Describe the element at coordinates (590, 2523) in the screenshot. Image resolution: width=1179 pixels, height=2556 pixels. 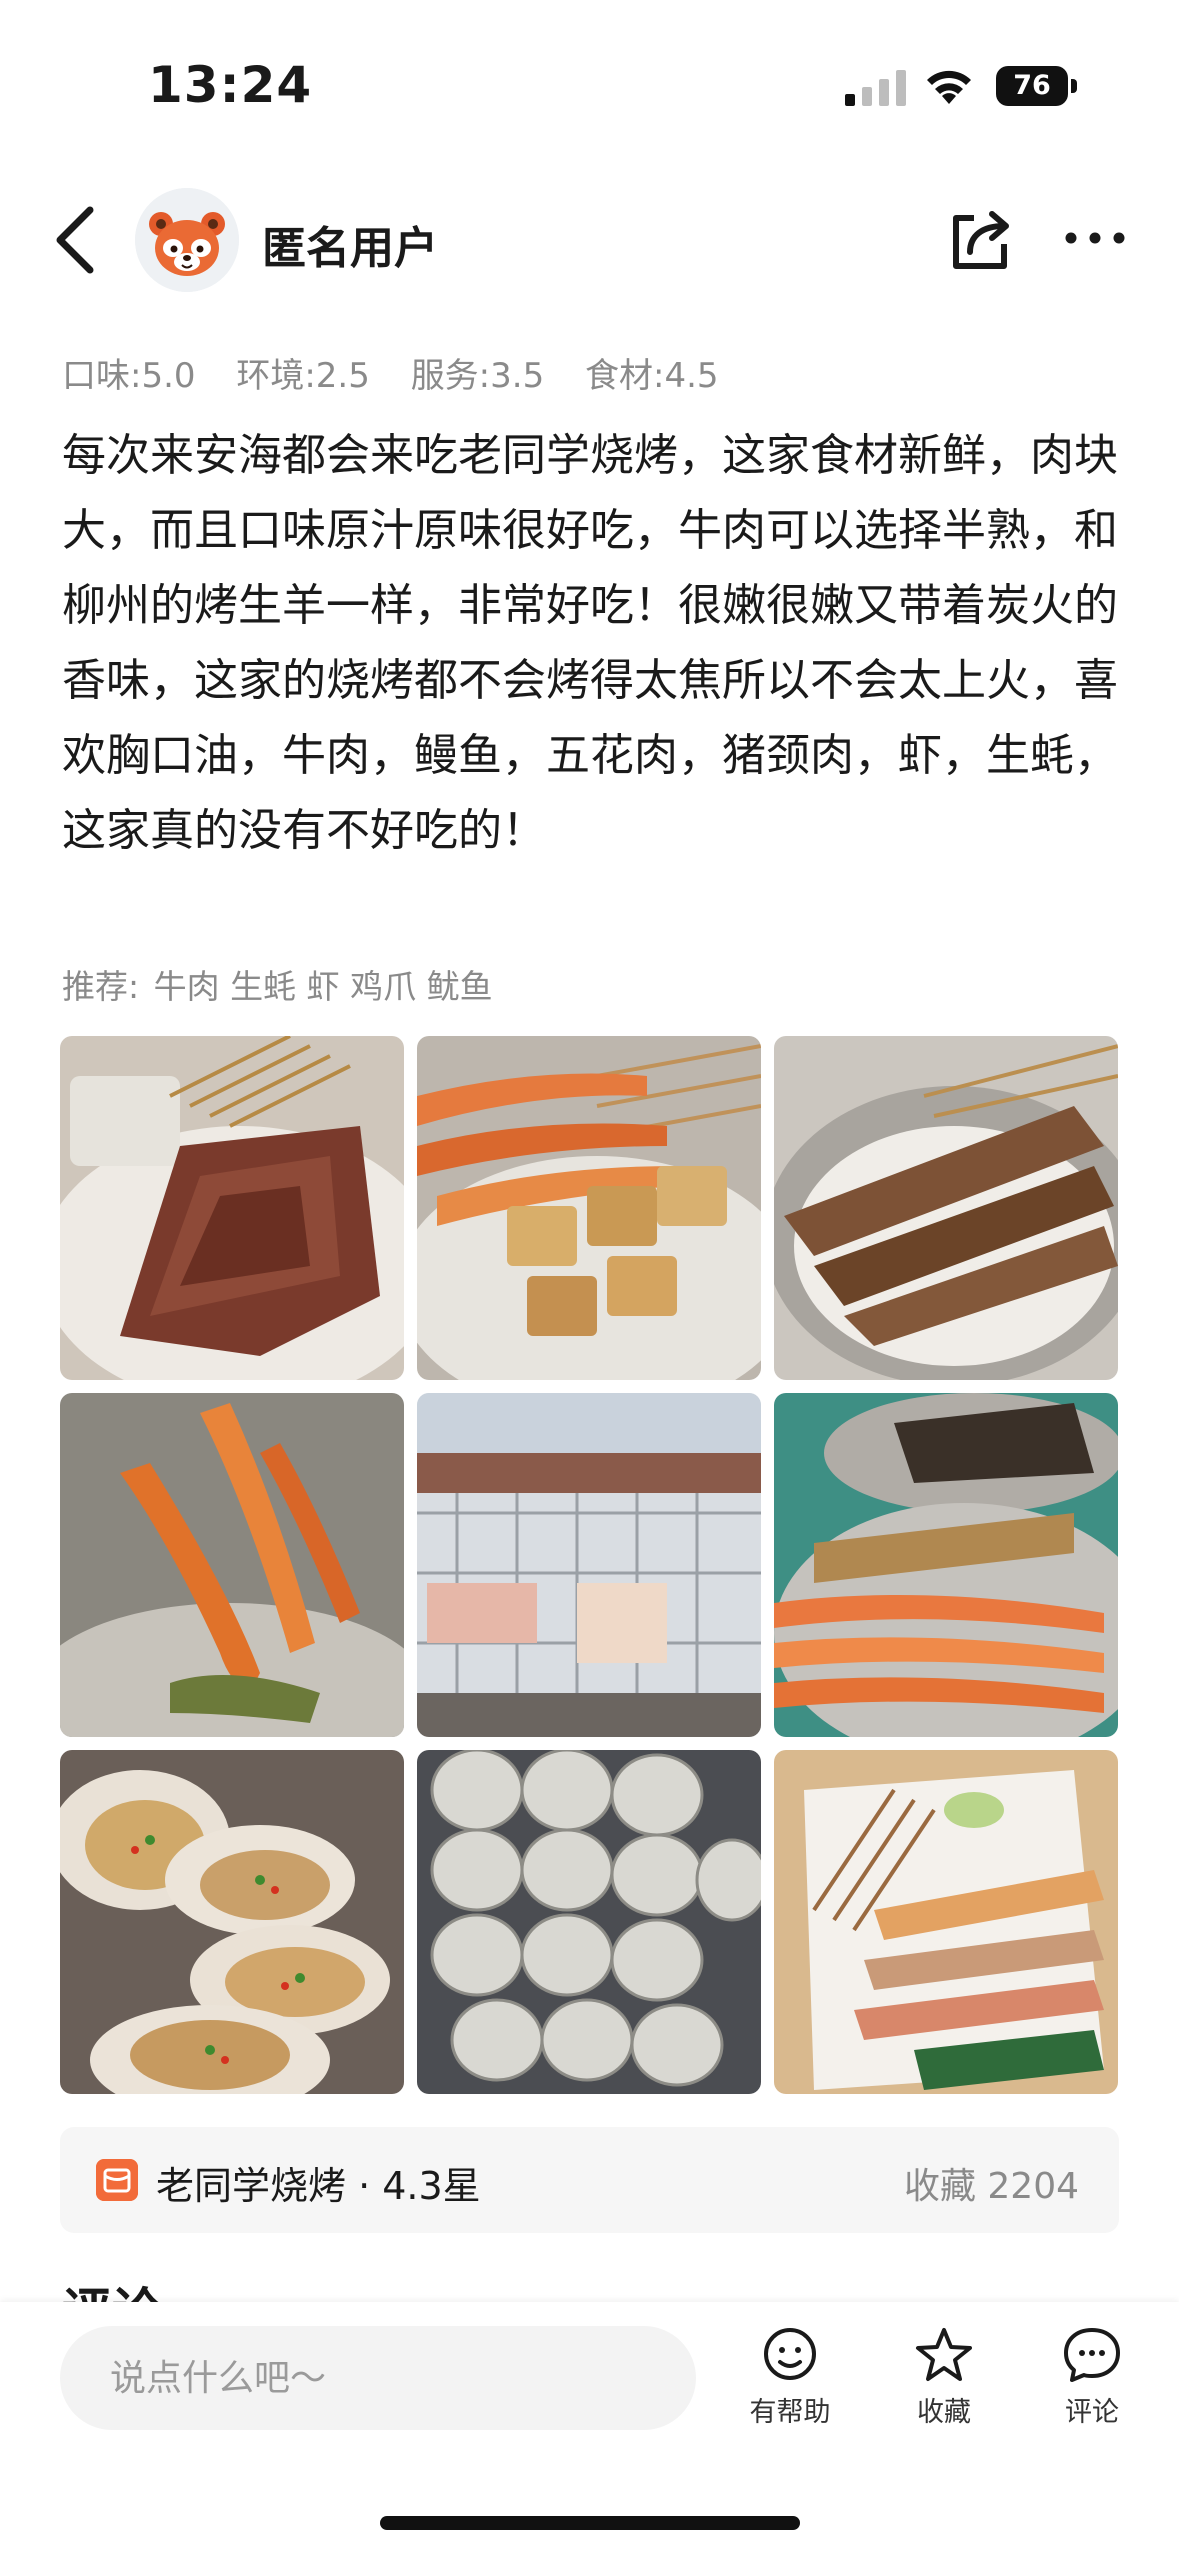
I see `home-indicator` at that location.